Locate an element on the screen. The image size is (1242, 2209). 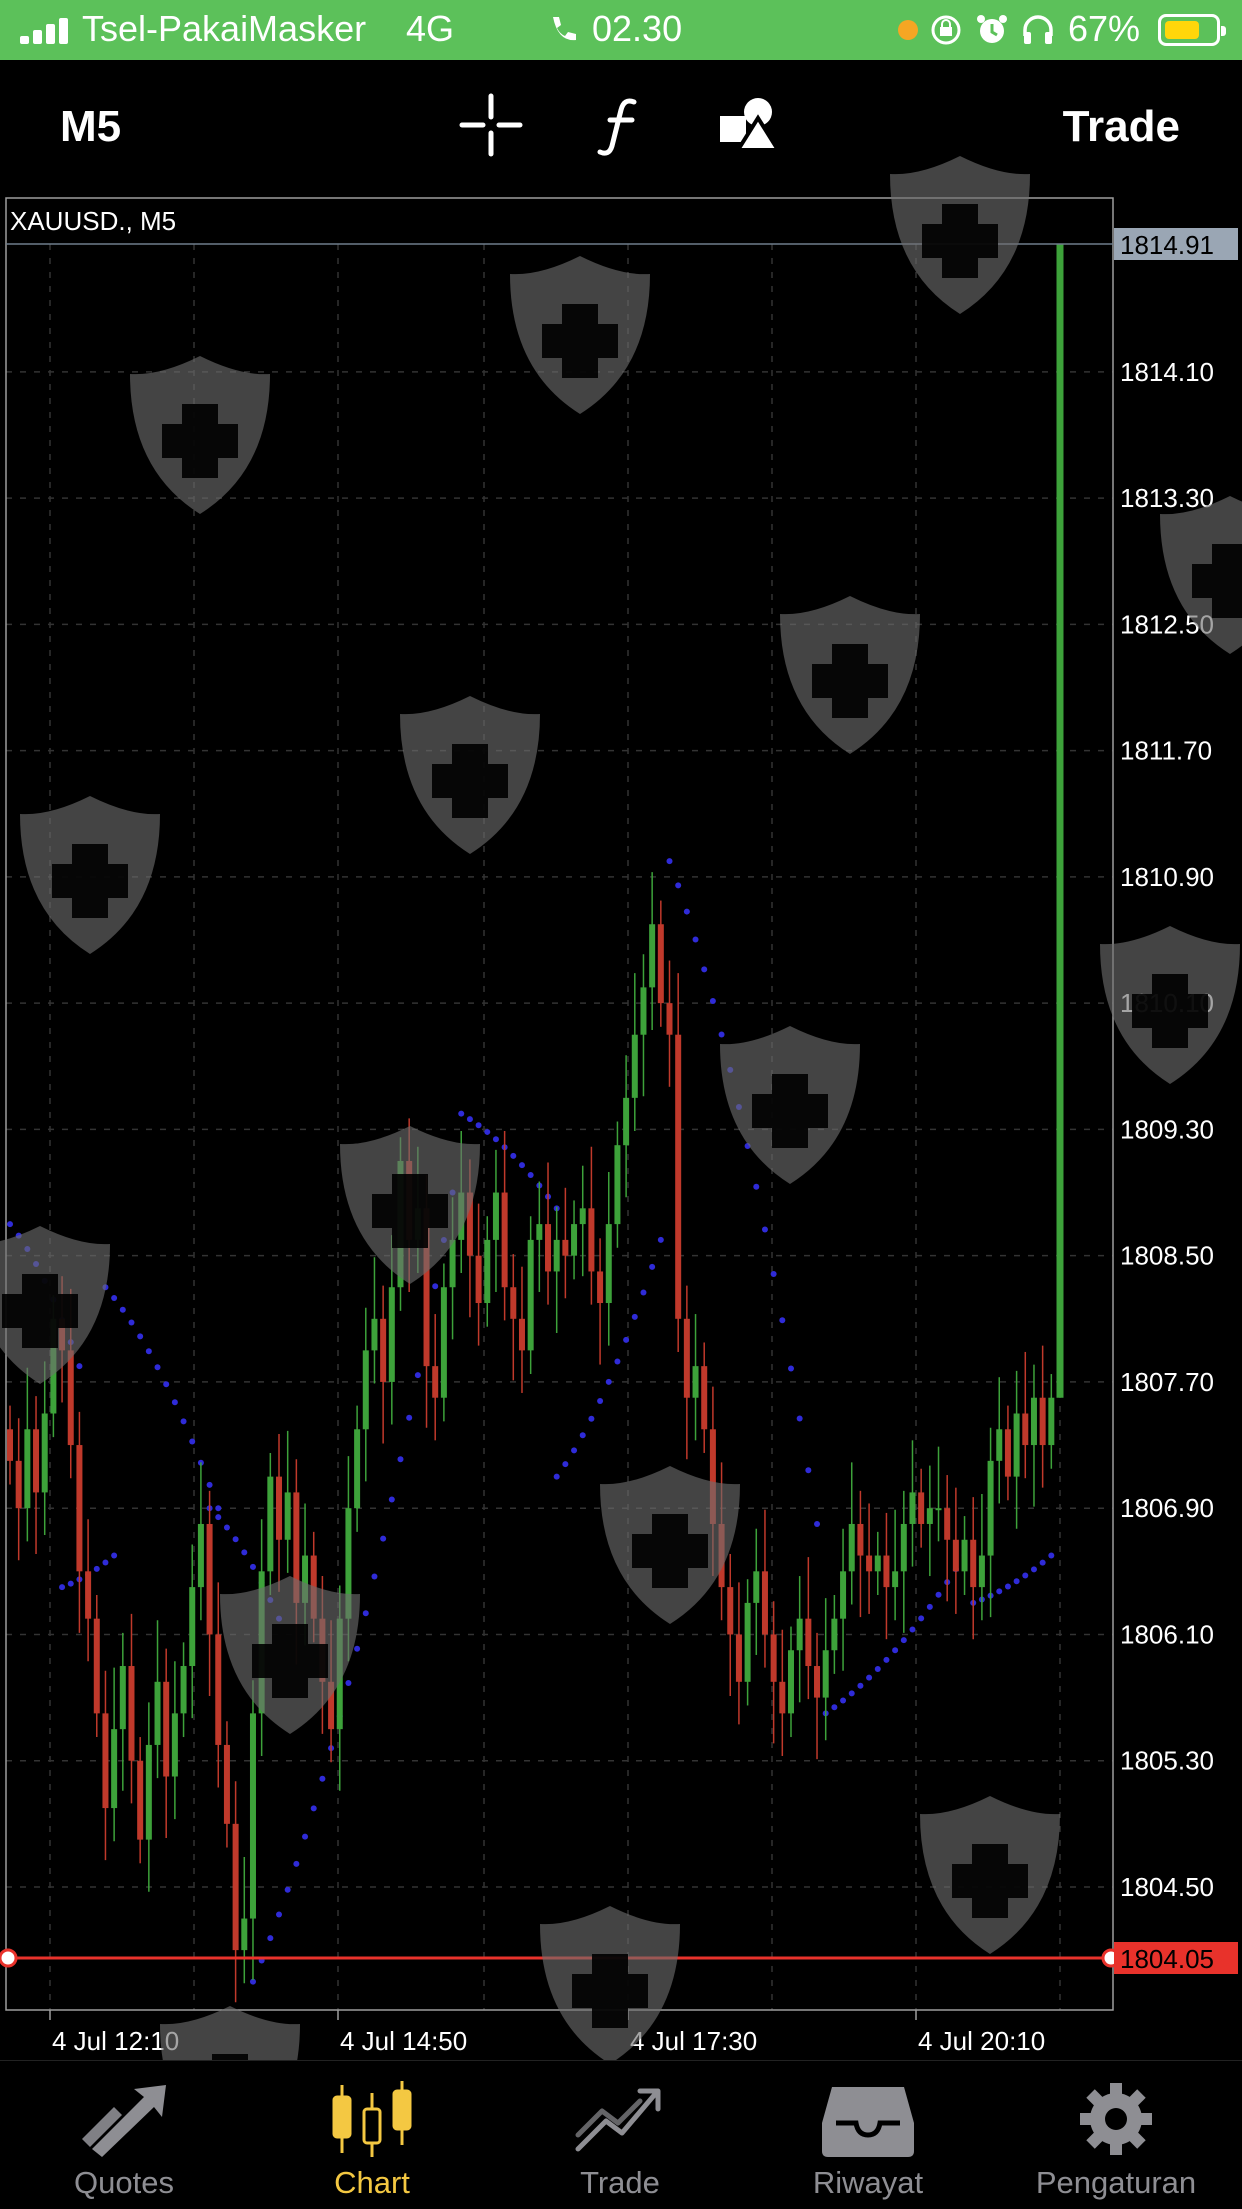
nav-label: Chart is located at coordinates (372, 2182).